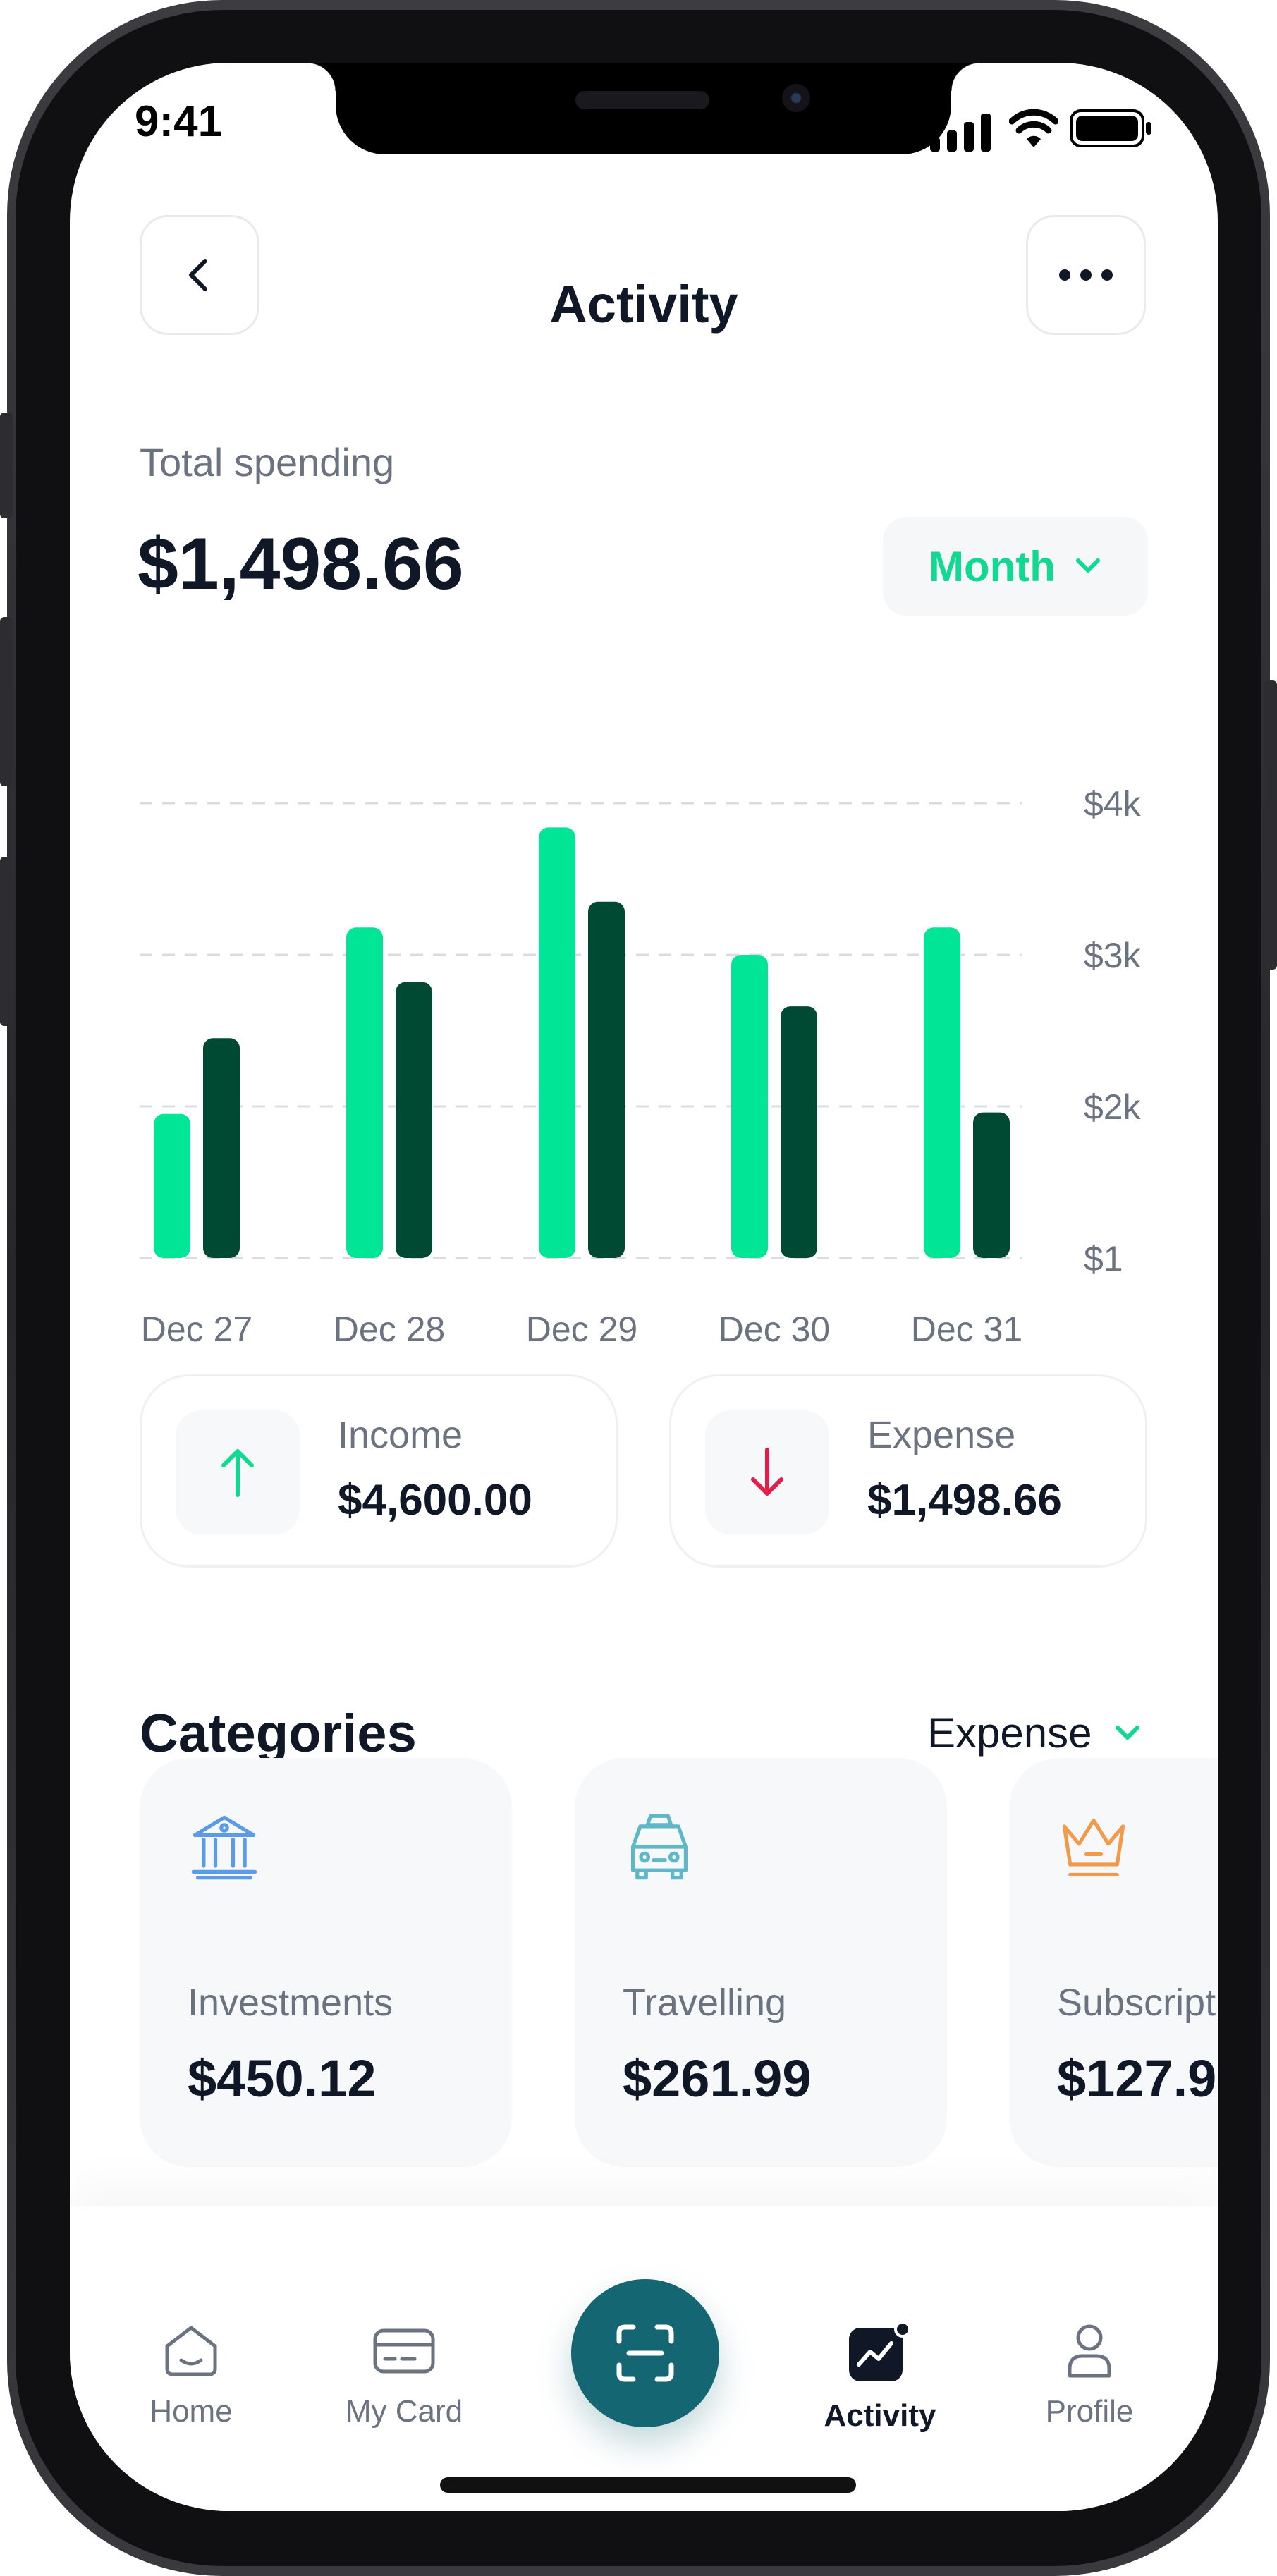 The image size is (1277, 2576). Describe the element at coordinates (1113, 1107) in the screenshot. I see `y-tick-label: $2k` at that location.